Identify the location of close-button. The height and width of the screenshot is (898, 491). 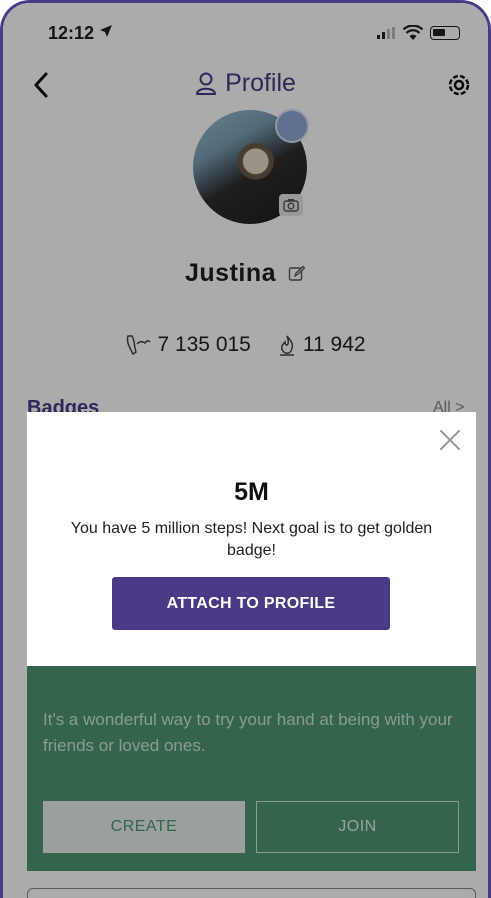
(450, 440).